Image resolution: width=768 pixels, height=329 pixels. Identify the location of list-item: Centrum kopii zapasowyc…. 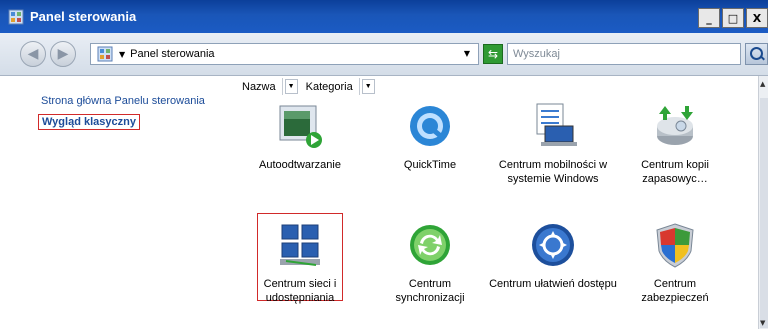
(675, 144).